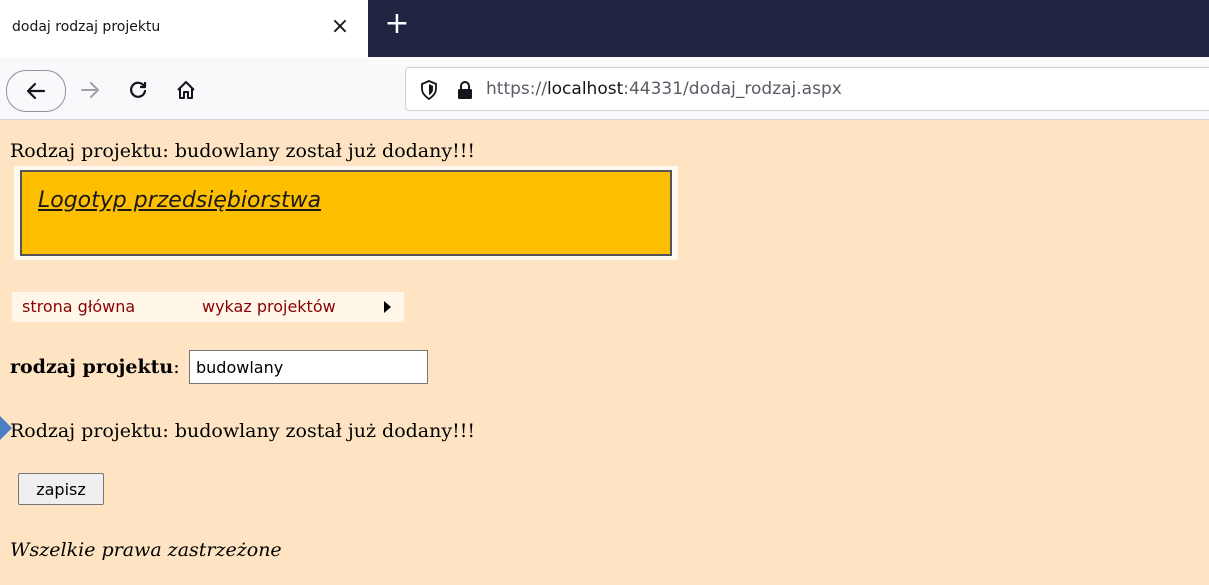 The image size is (1209, 585). What do you see at coordinates (176, 367) in the screenshot?
I see `label-colon: :` at bounding box center [176, 367].